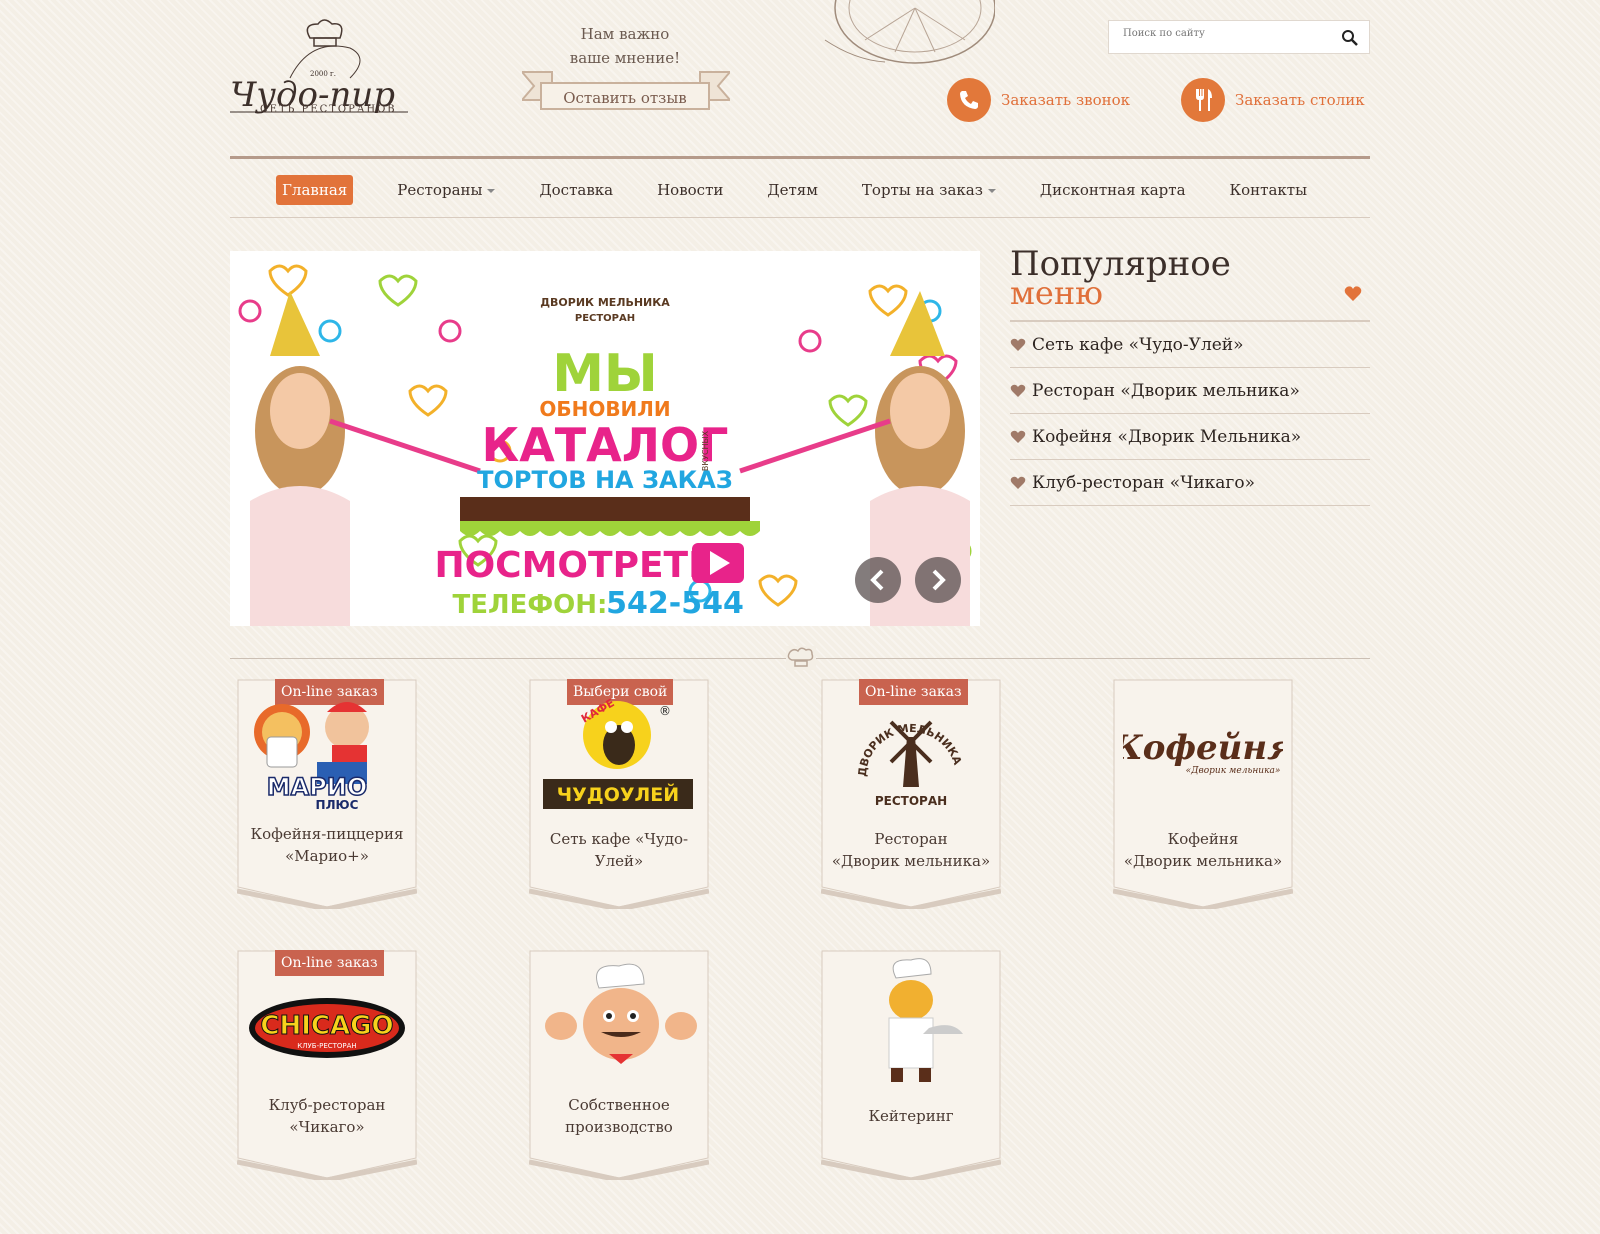  Describe the element at coordinates (619, 850) in the screenshot. I see `card-title: Сеть кафе «Чудо- Улей»` at that location.